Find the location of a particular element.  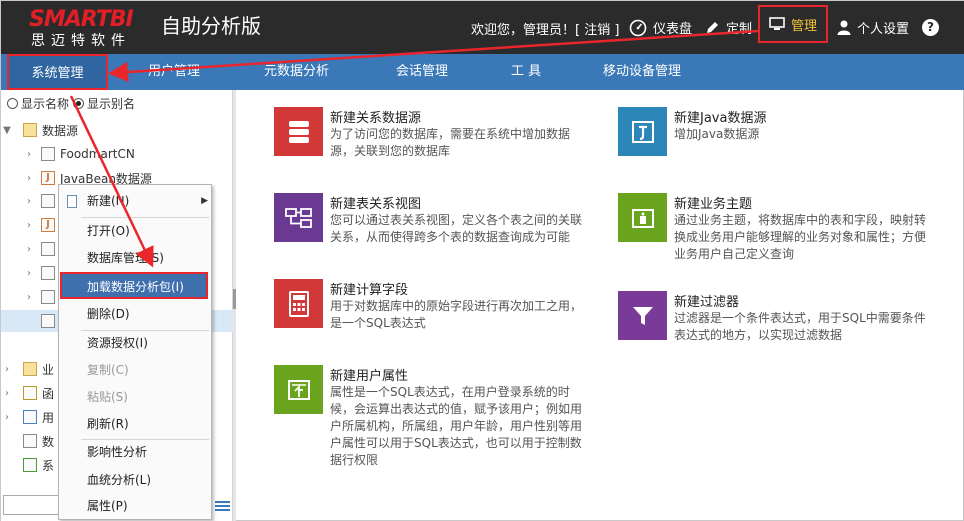

new-file-icon is located at coordinates (72, 201).